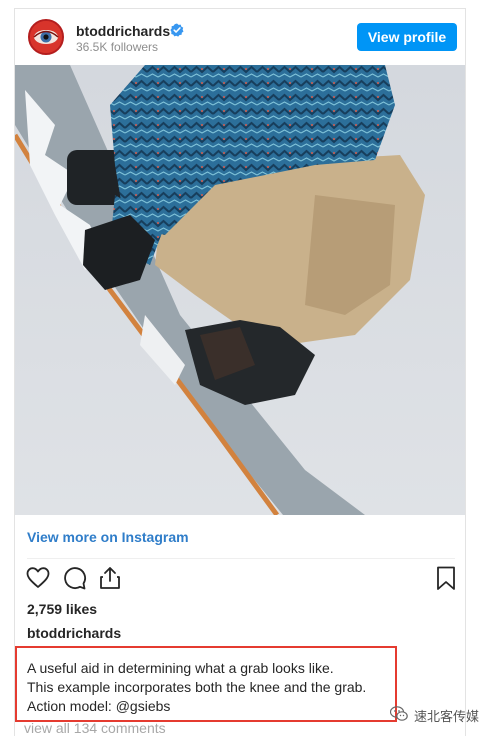  I want to click on action-bar, so click(240, 580).